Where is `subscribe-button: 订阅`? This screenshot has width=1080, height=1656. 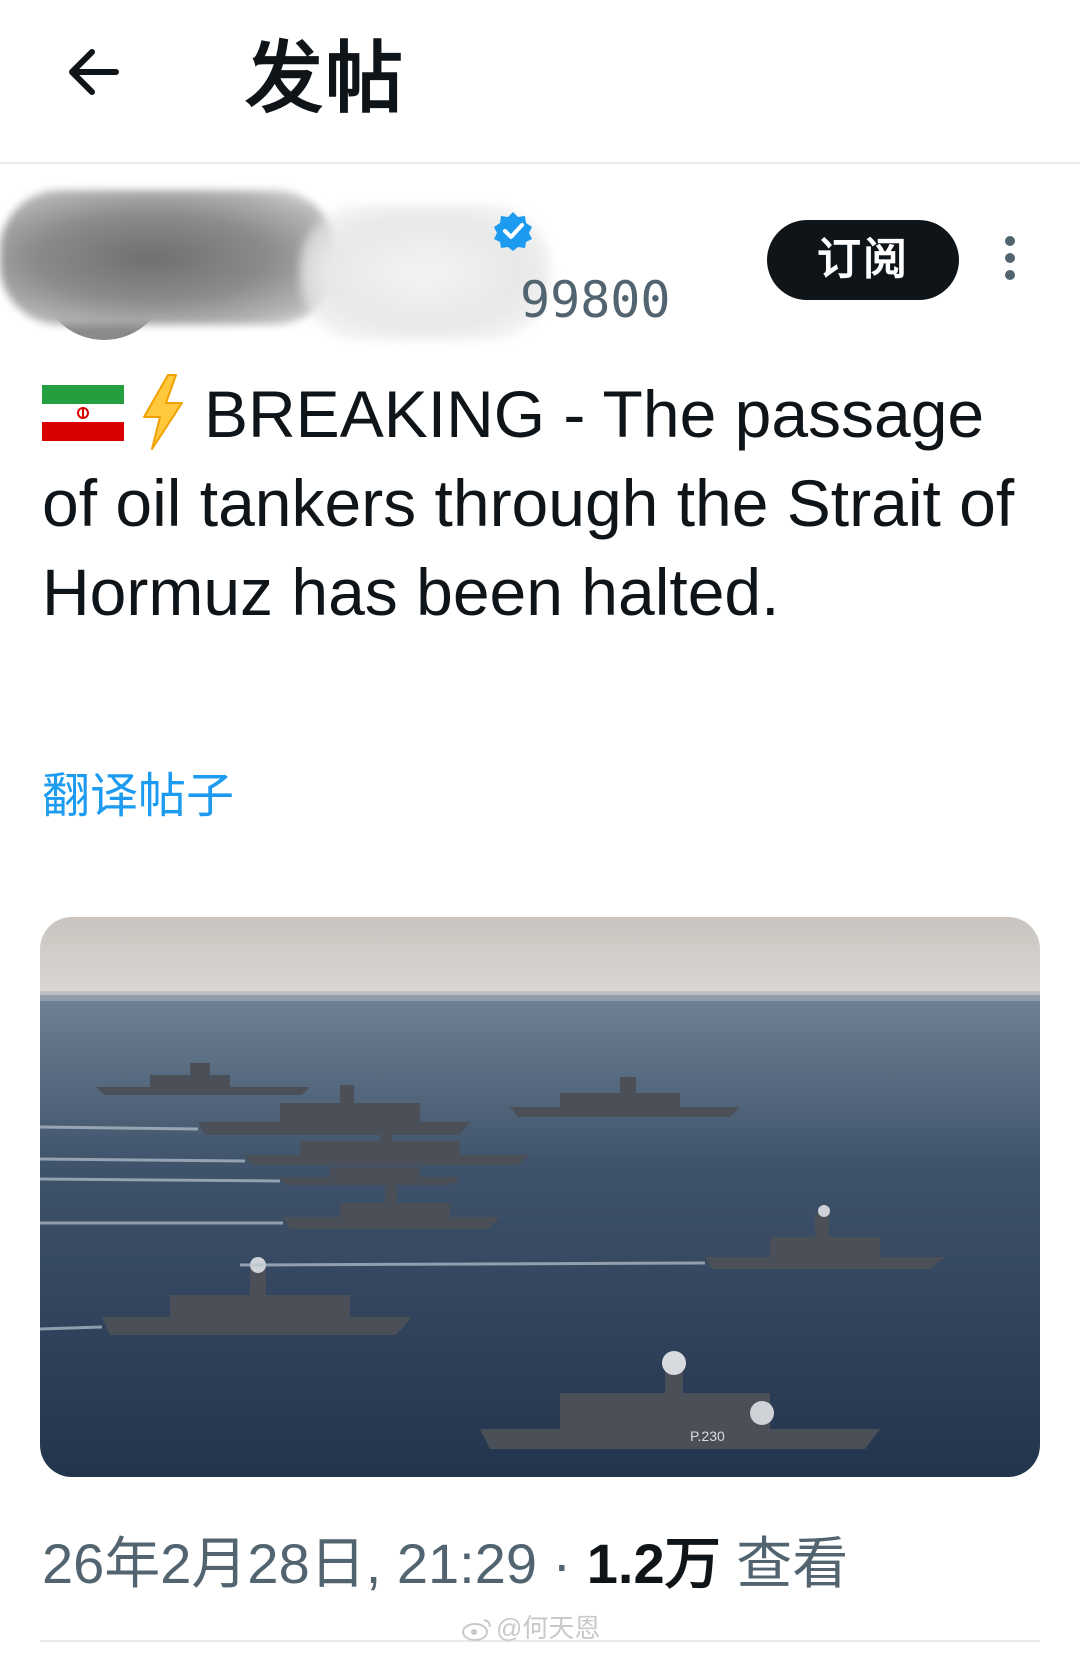
subscribe-button: 订阅 is located at coordinates (863, 260).